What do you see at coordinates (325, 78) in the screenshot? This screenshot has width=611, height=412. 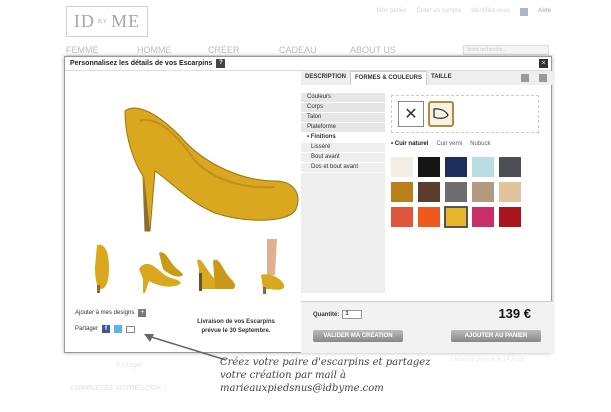 I see `tab-description: DESCRIPTION` at bounding box center [325, 78].